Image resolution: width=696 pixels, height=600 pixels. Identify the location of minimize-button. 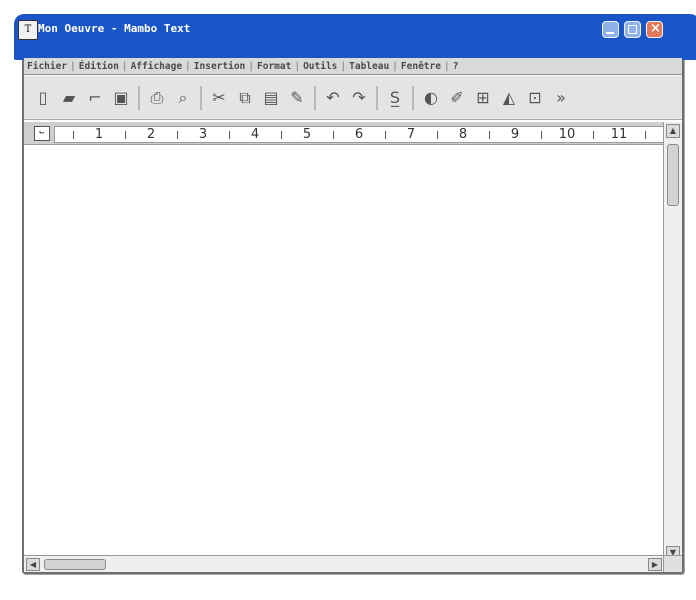
(610, 29).